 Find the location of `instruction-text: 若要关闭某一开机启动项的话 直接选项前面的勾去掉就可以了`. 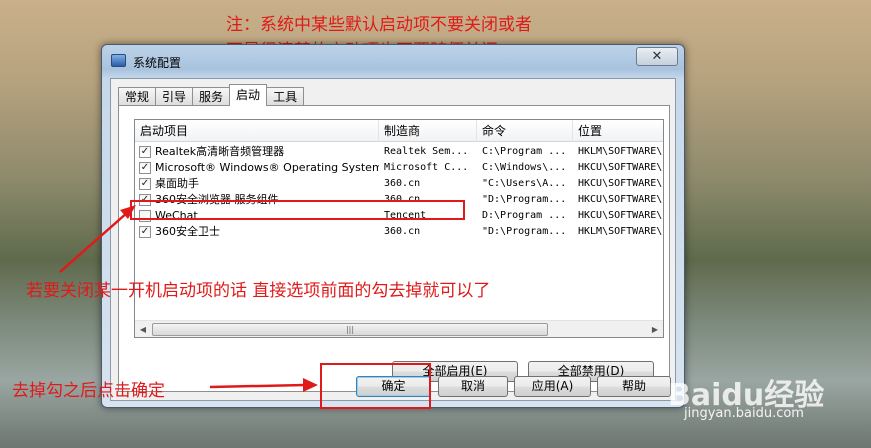

instruction-text: 若要关闭某一开机启动项的话 直接选项前面的勾去掉就可以了 is located at coordinates (258, 291).